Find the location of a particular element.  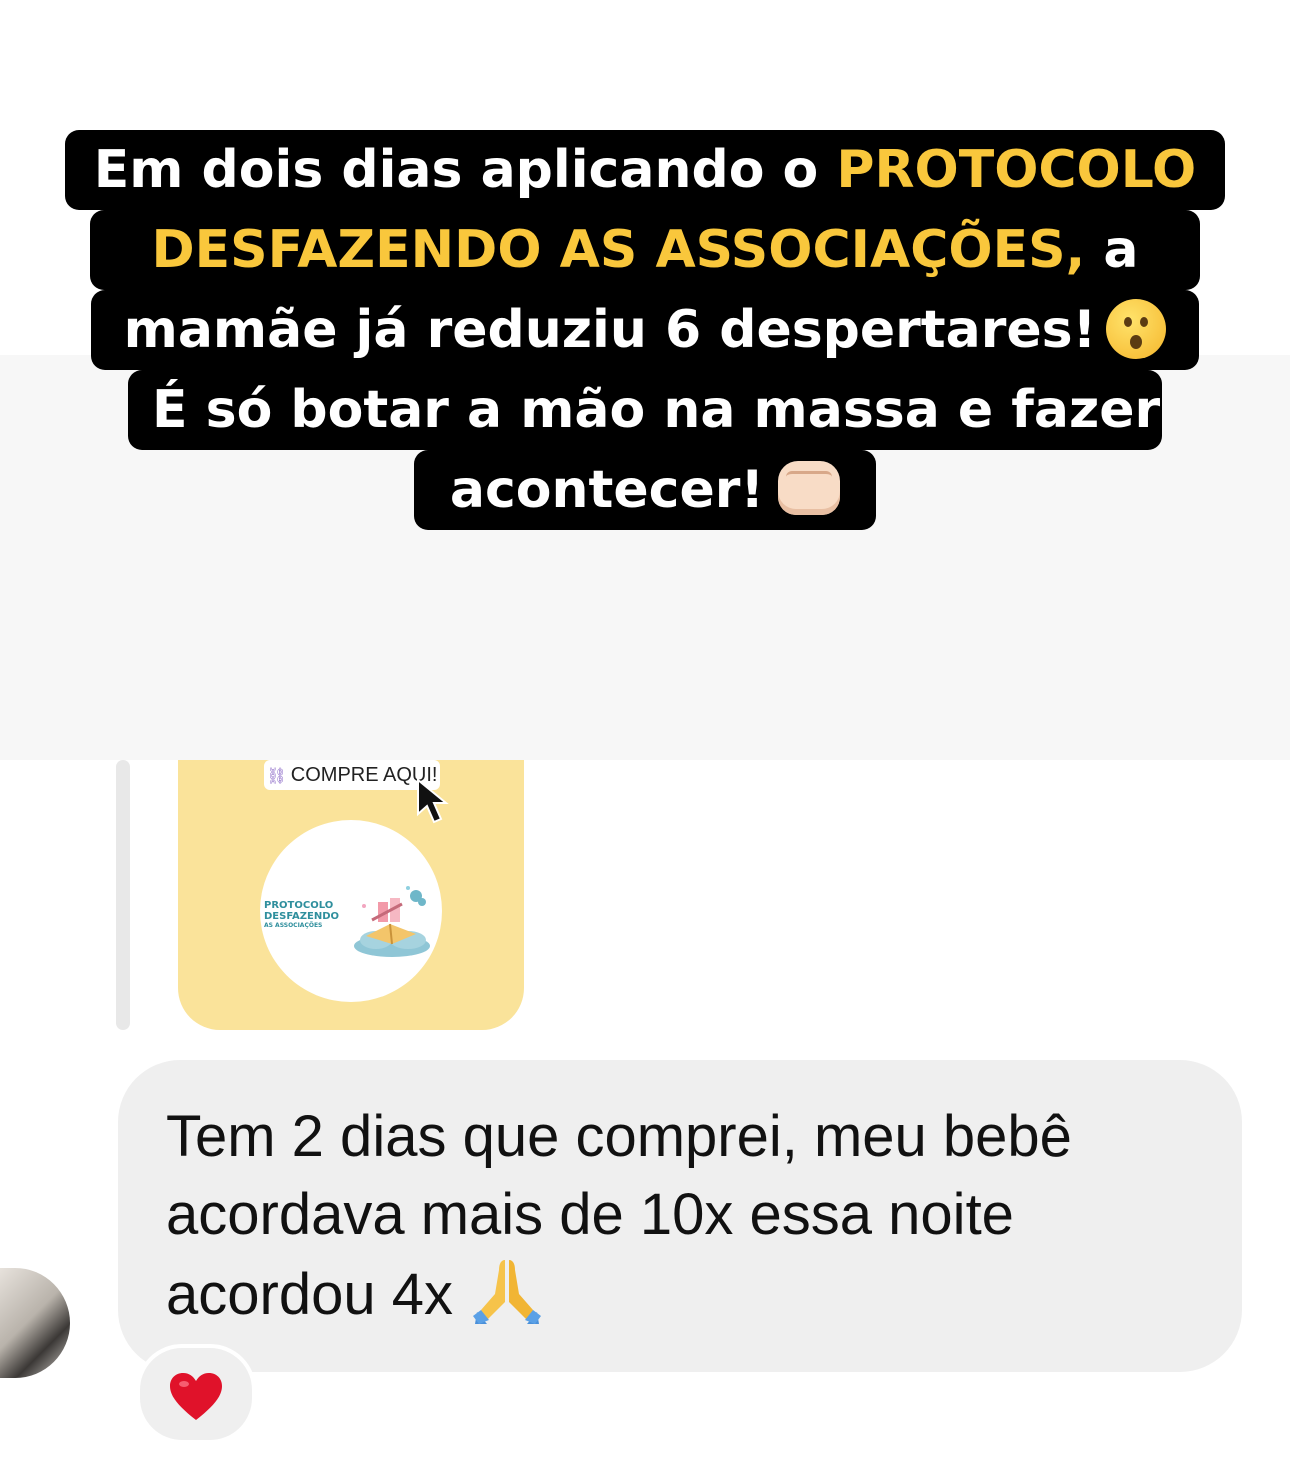

reply-indicator-bar is located at coordinates (123, 895).